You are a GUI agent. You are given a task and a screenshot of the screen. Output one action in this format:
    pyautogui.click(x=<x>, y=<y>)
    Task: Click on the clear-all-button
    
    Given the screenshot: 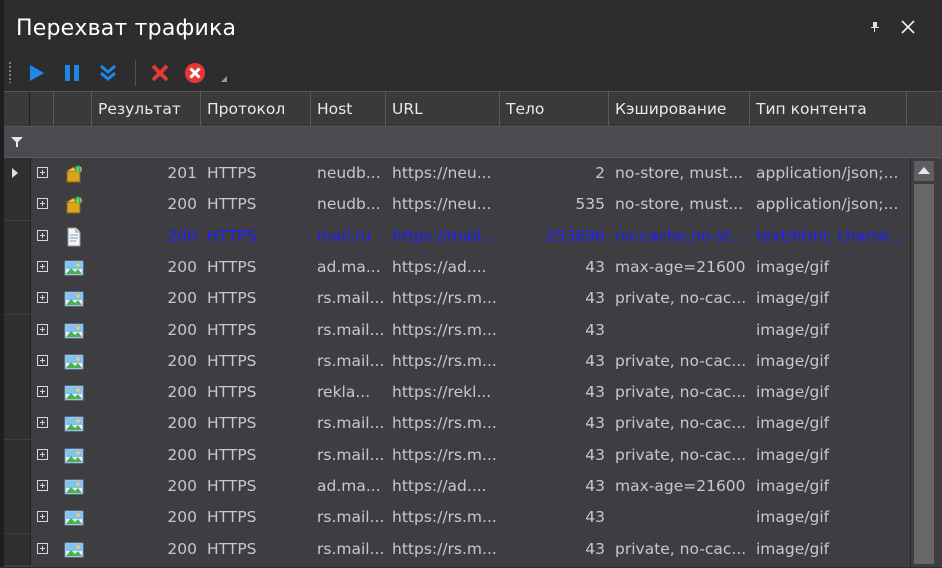 What is the action you would take?
    pyautogui.click(x=195, y=73)
    